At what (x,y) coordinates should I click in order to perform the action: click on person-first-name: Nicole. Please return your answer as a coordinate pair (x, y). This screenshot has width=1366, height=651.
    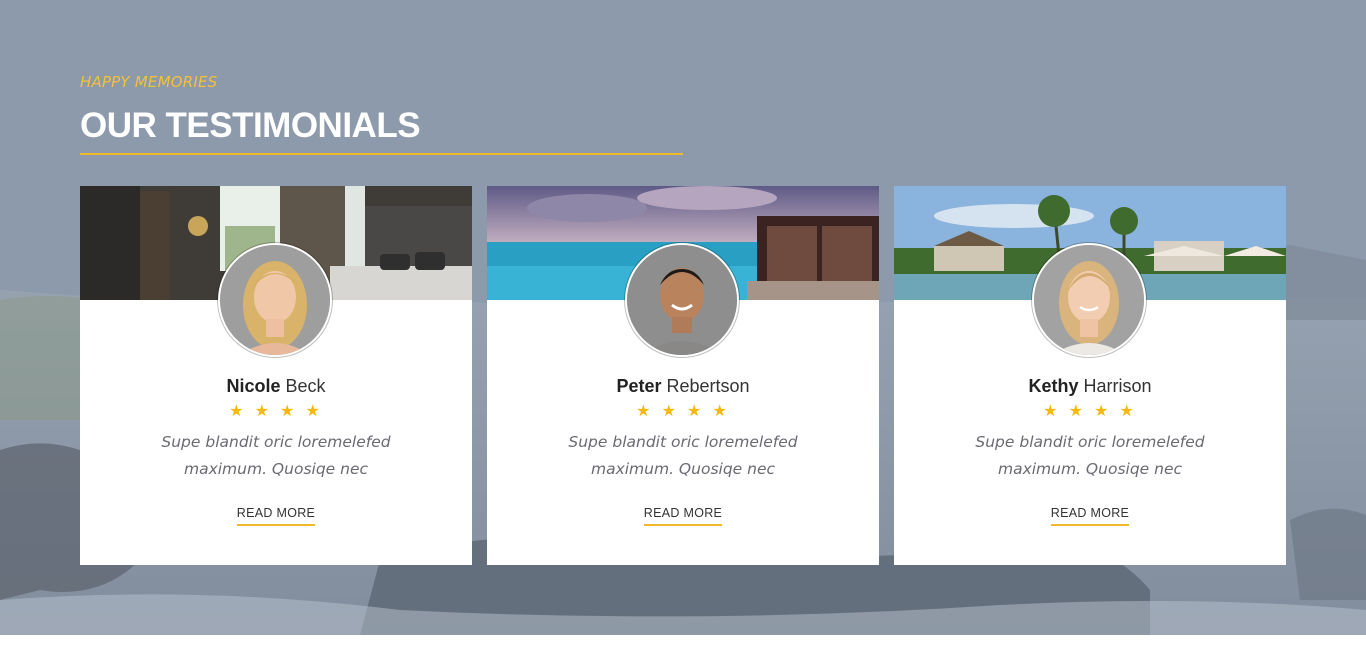
    Looking at the image, I should click on (253, 386).